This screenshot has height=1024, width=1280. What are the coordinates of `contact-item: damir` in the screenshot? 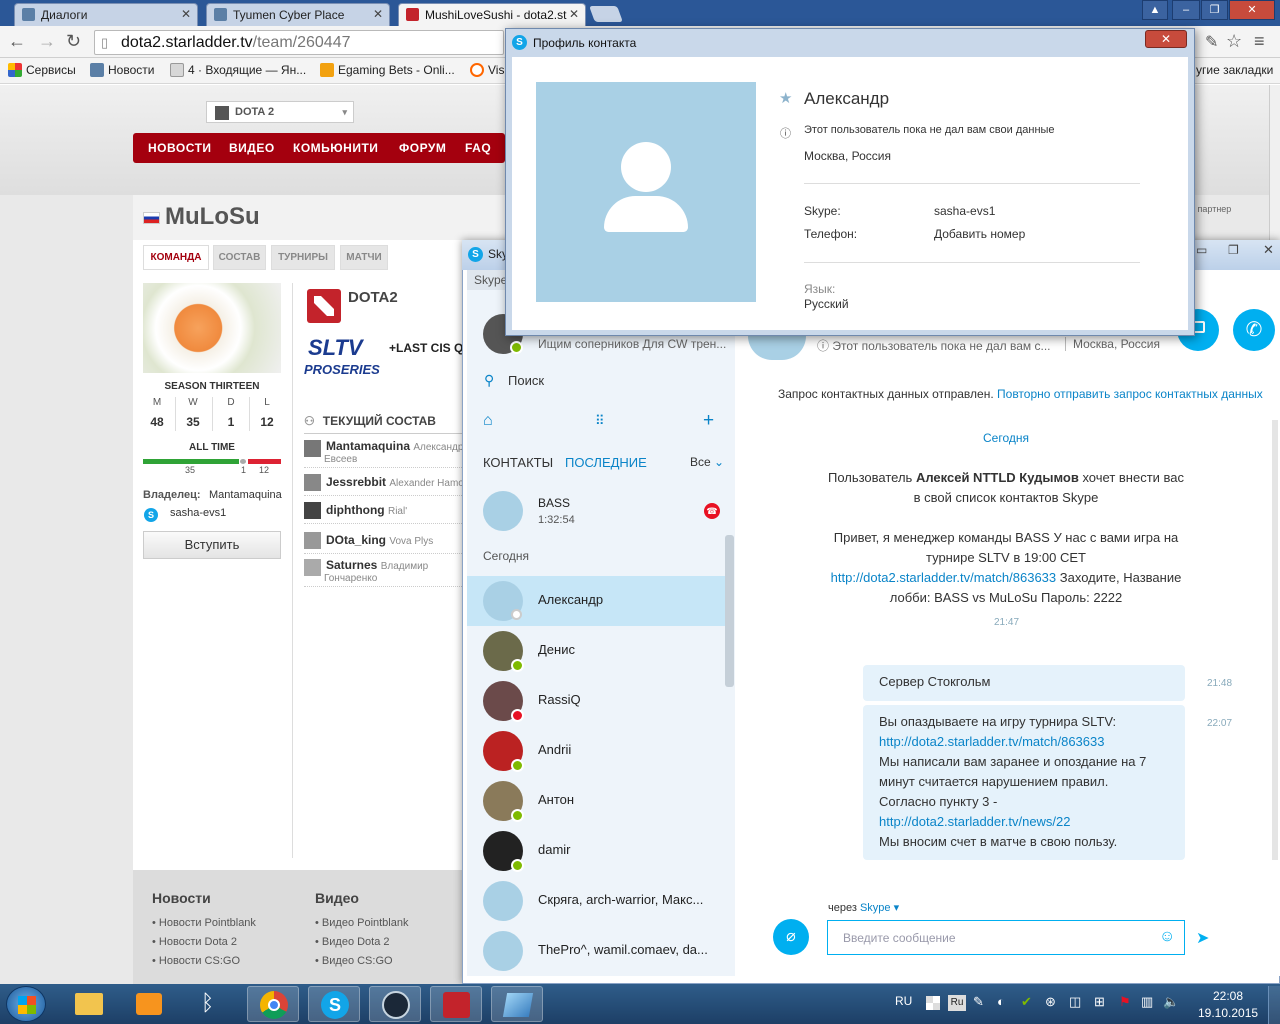 It's located at (597, 851).